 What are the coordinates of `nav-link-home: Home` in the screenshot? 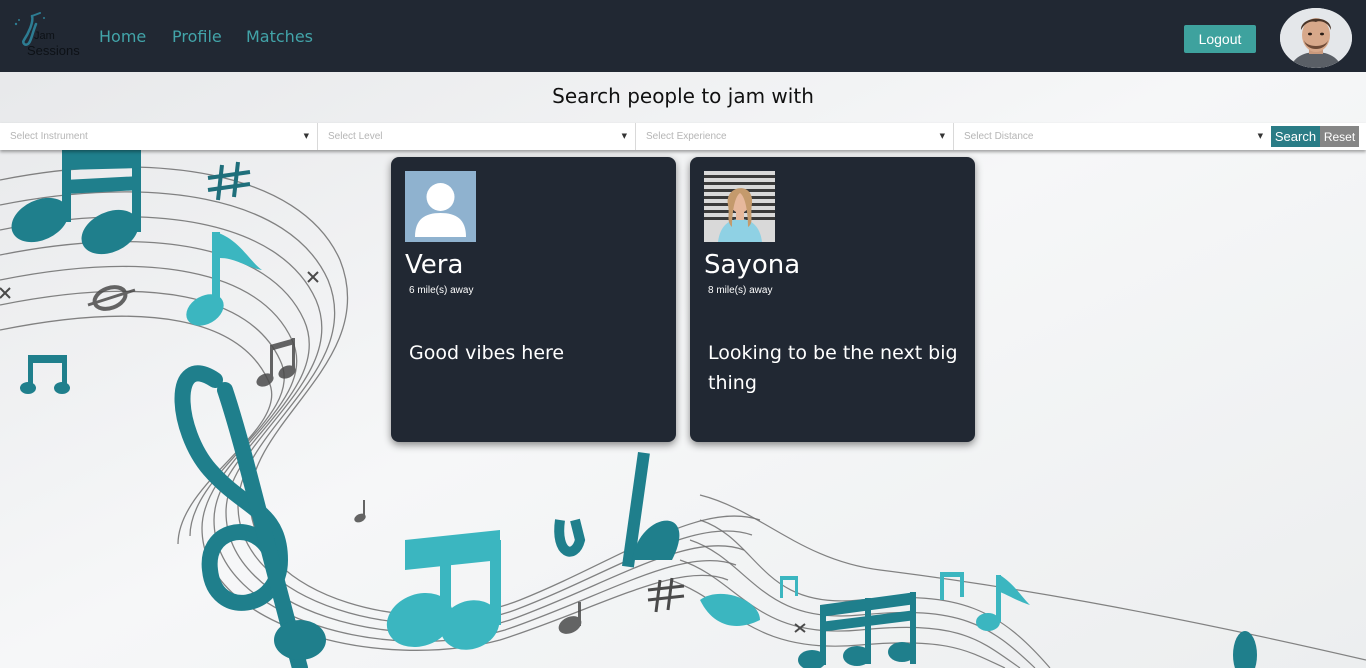 It's located at (122, 37).